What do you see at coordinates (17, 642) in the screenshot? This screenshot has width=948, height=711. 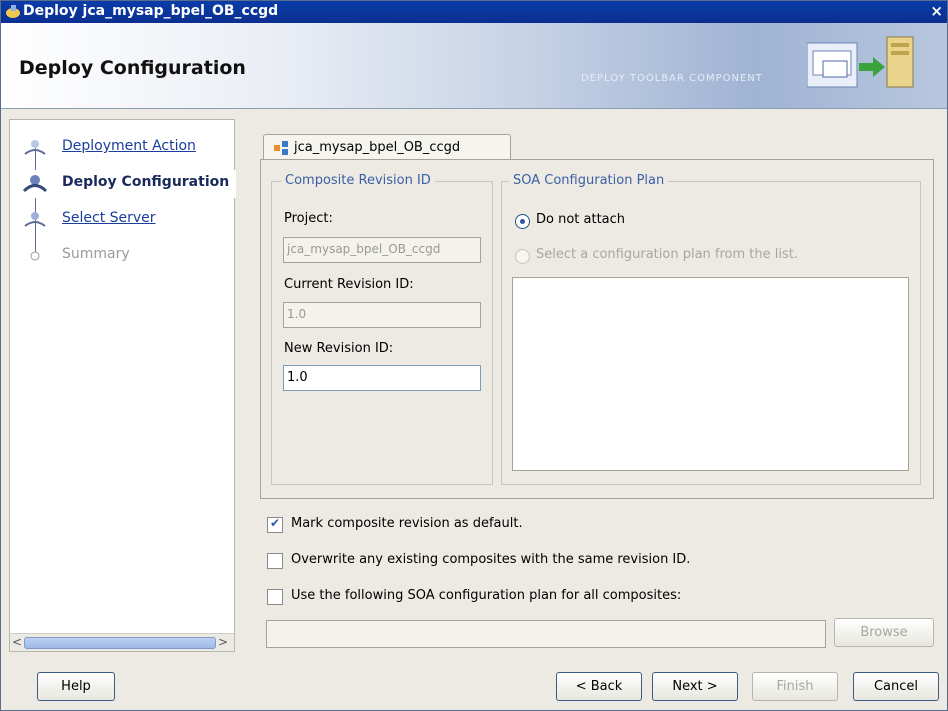 I see `scroll-left-icon: <` at bounding box center [17, 642].